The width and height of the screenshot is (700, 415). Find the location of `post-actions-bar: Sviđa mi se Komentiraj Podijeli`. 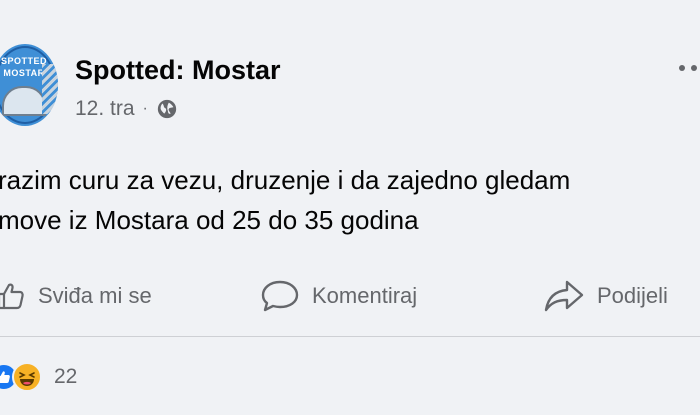

post-actions-bar: Sviđa mi se Komentiraj Podijeli is located at coordinates (350, 296).